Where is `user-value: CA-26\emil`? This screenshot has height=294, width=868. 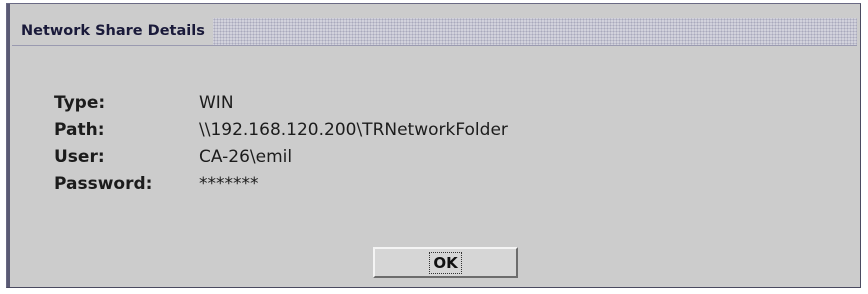
user-value: CA-26\emil is located at coordinates (246, 157).